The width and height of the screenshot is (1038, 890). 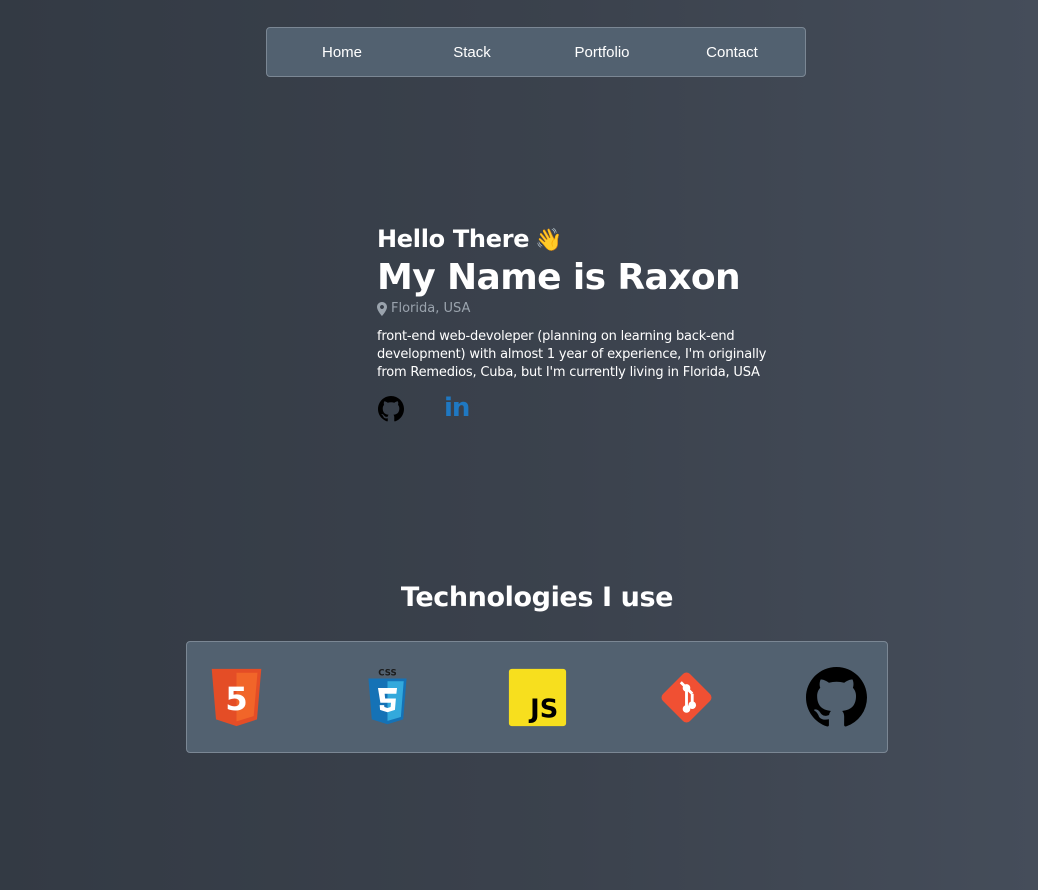 What do you see at coordinates (577, 309) in the screenshot?
I see `location: Florida, USA` at bounding box center [577, 309].